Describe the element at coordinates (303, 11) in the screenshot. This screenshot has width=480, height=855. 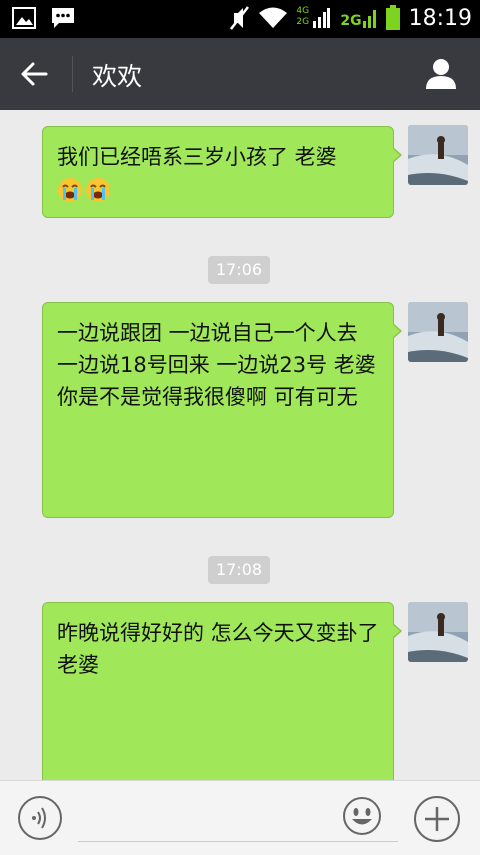
I see `network-label-top: 4G` at that location.